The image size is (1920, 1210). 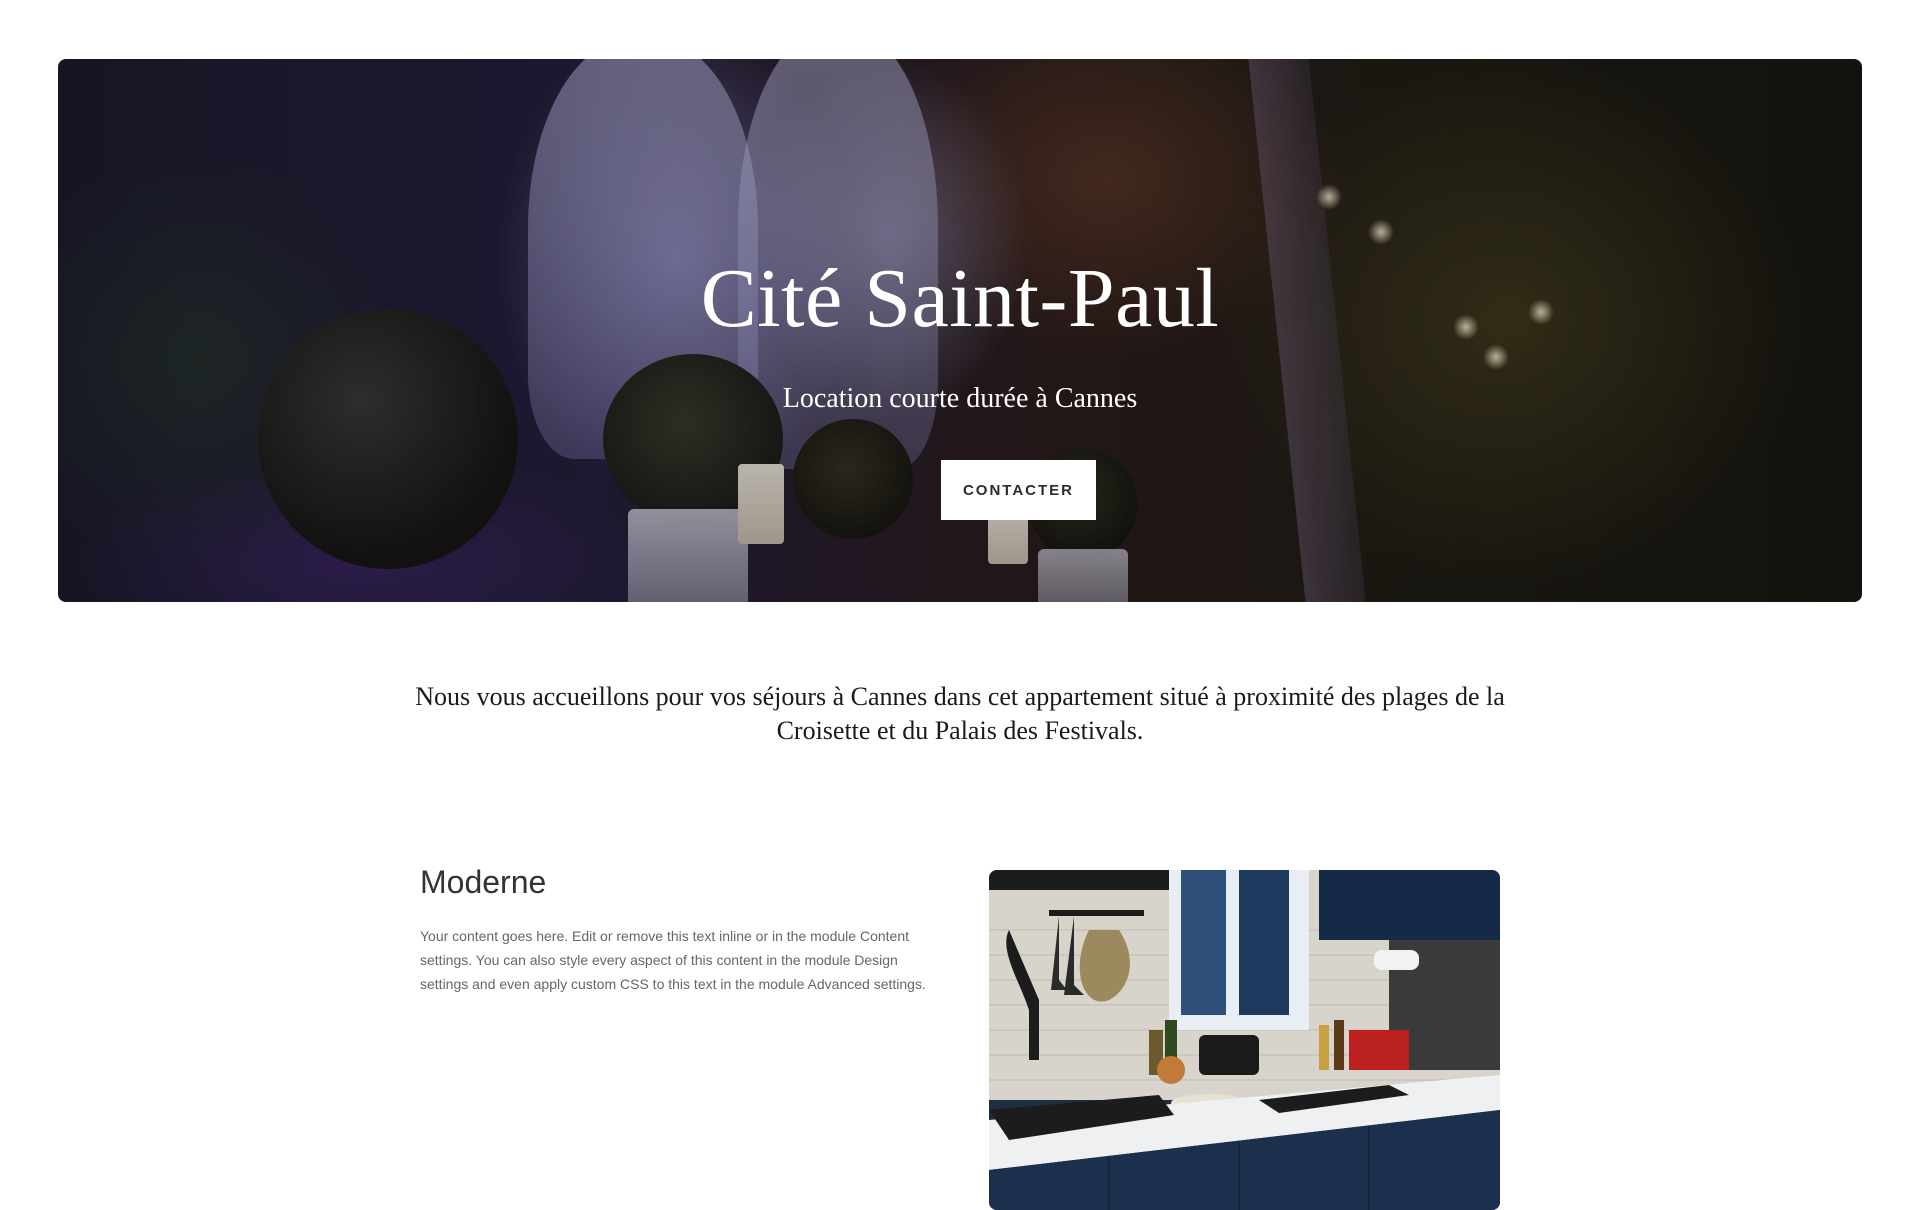 I want to click on kitchen-photo, so click(x=1244, y=1040).